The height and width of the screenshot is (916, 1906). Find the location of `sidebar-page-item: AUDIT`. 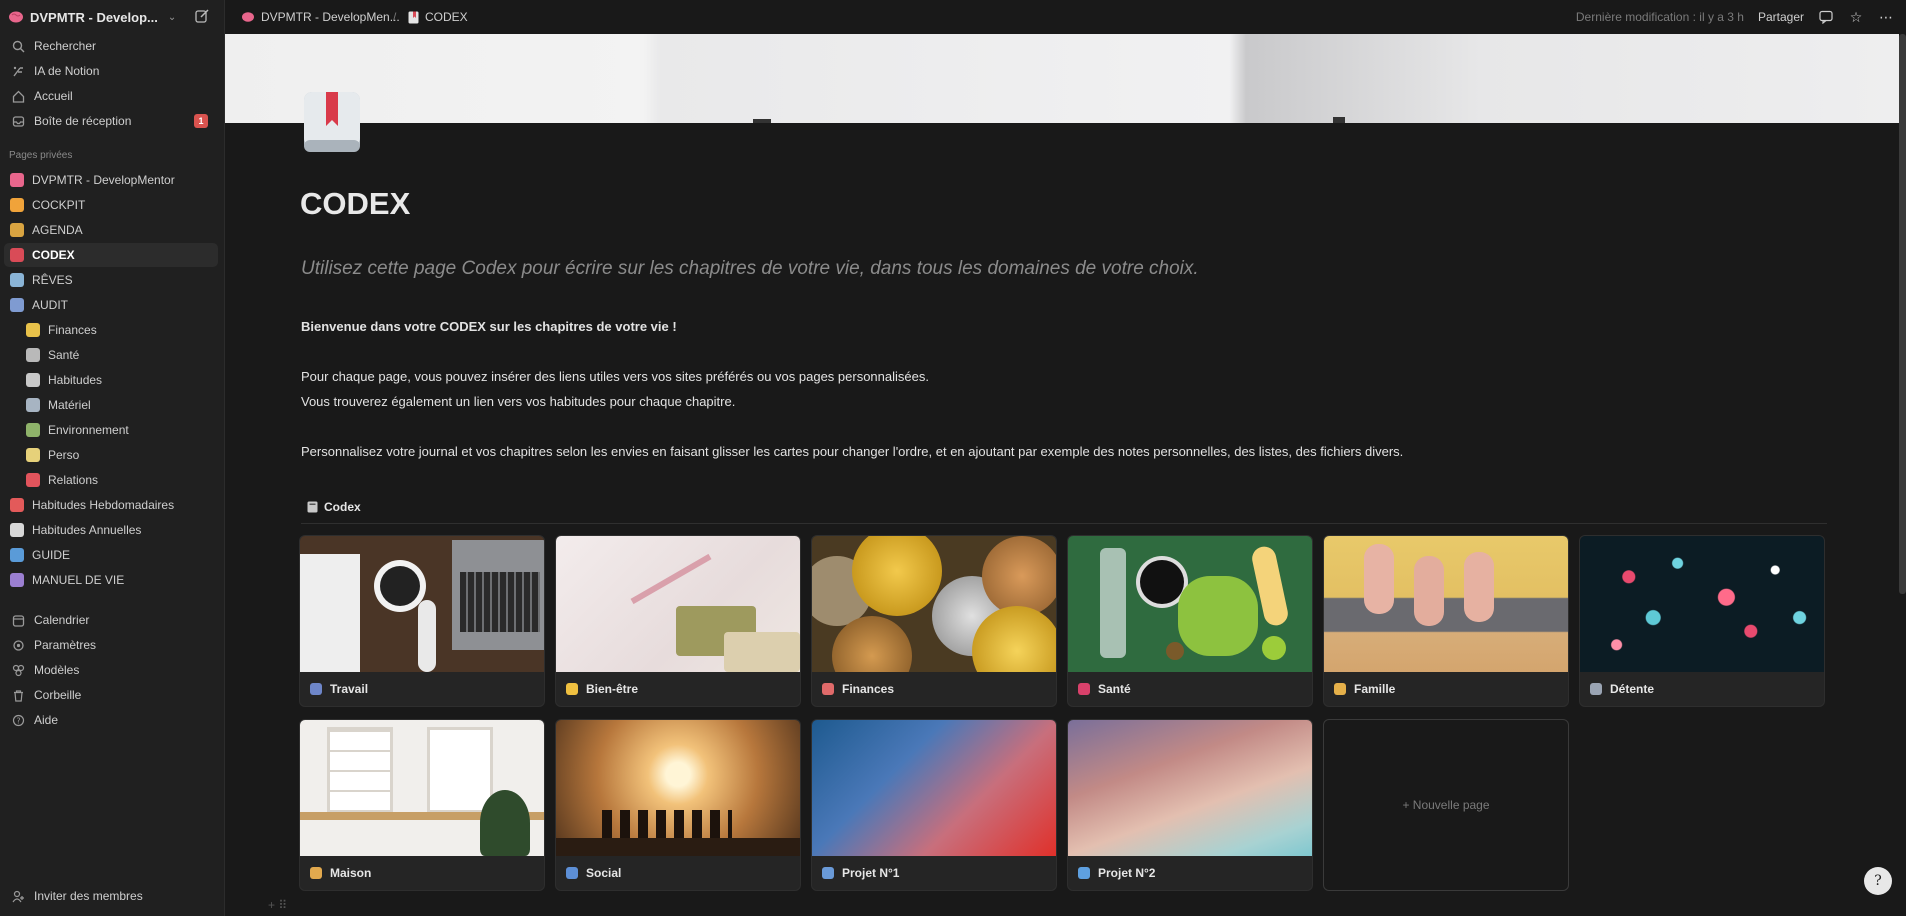

sidebar-page-item: AUDIT is located at coordinates (111, 305).